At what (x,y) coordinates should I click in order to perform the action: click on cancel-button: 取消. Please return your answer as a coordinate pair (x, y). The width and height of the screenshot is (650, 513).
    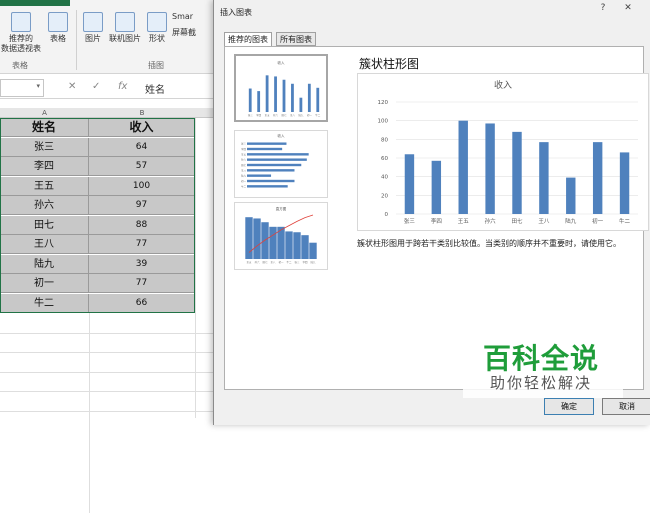
    Looking at the image, I should click on (626, 406).